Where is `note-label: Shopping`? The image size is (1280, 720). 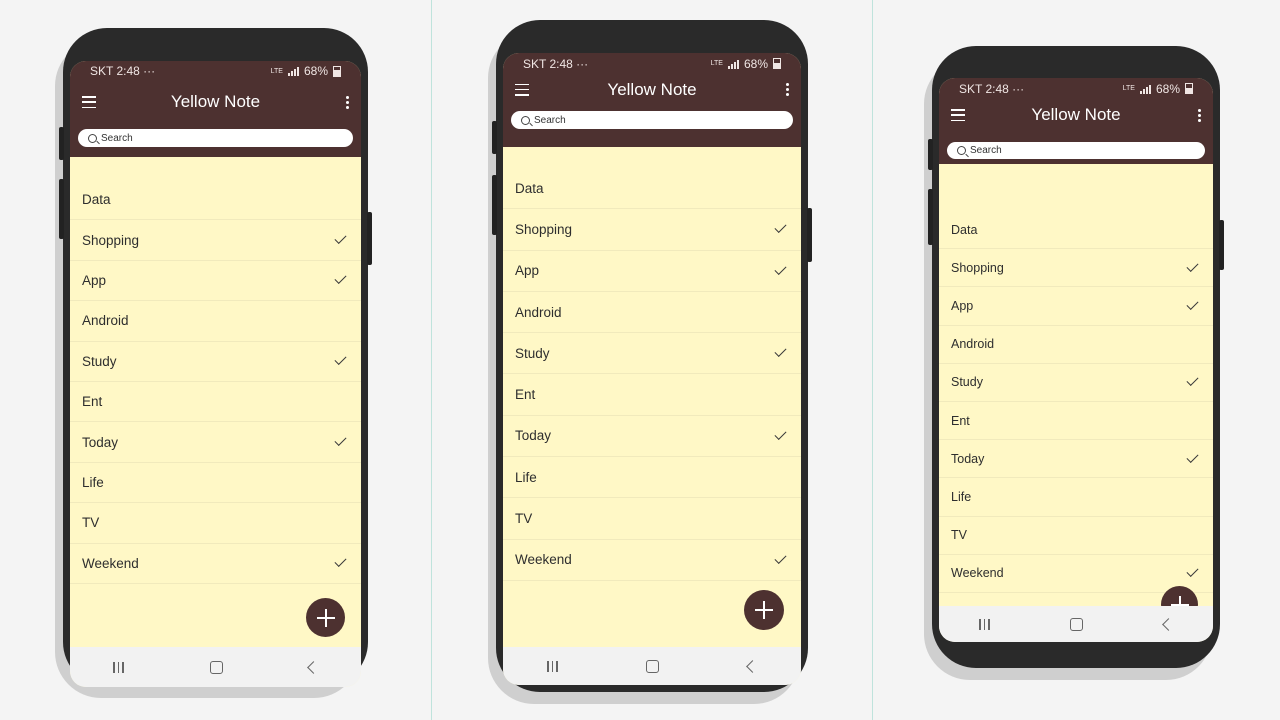
note-label: Shopping is located at coordinates (544, 229).